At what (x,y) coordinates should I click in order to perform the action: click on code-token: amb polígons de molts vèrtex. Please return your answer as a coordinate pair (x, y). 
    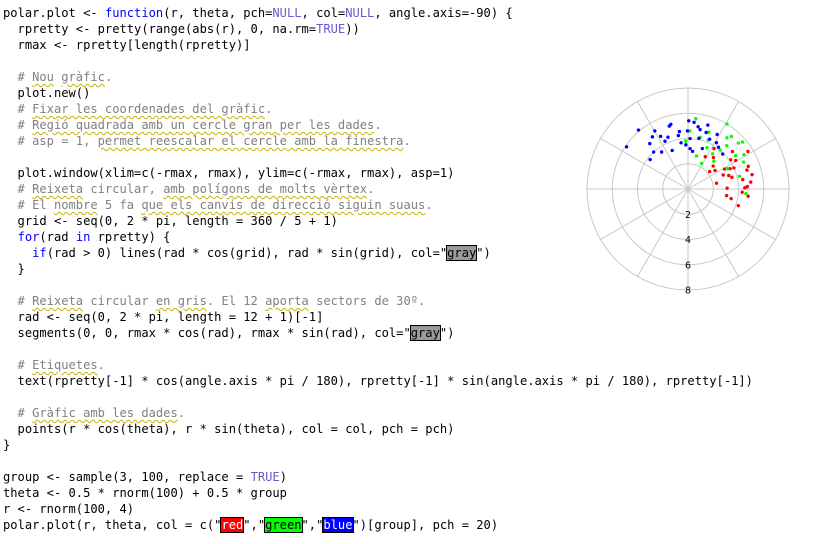
    Looking at the image, I should click on (265, 189).